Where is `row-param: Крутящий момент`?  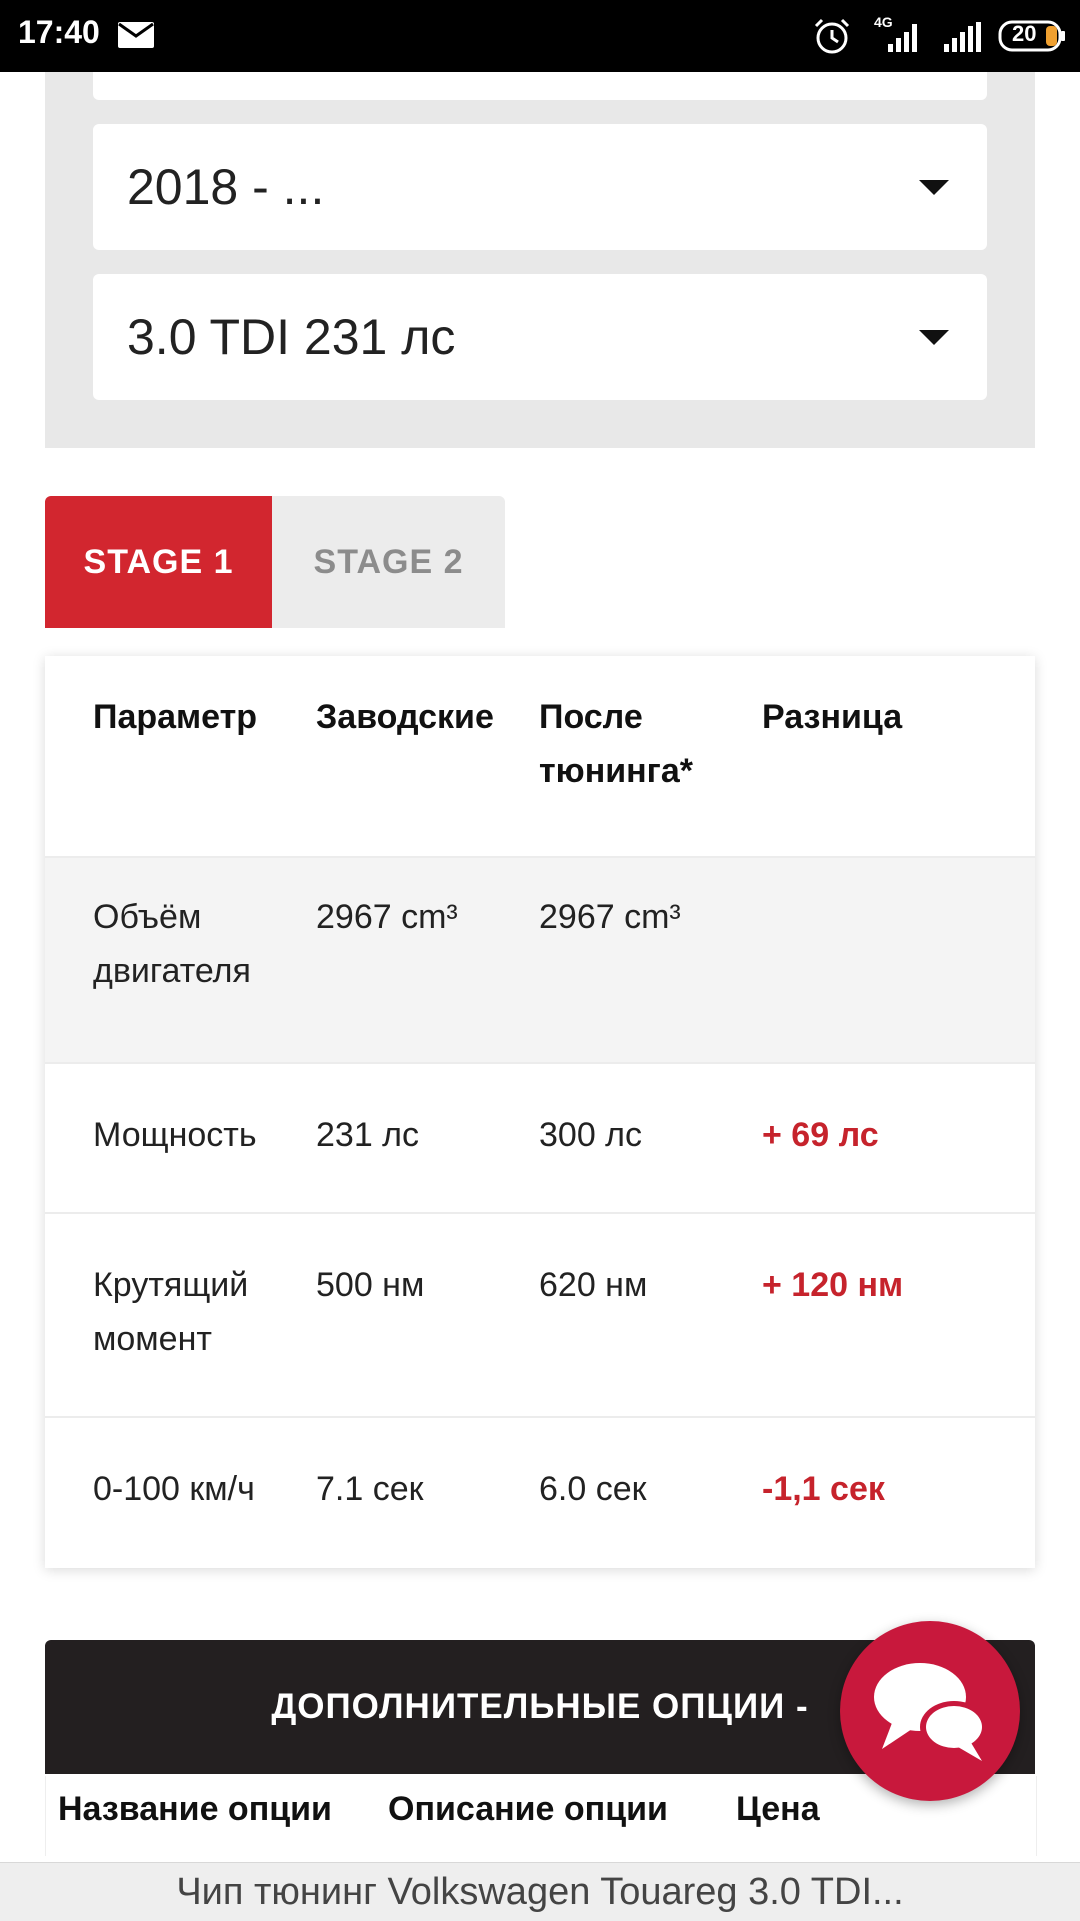 row-param: Крутящий момент is located at coordinates (171, 1312).